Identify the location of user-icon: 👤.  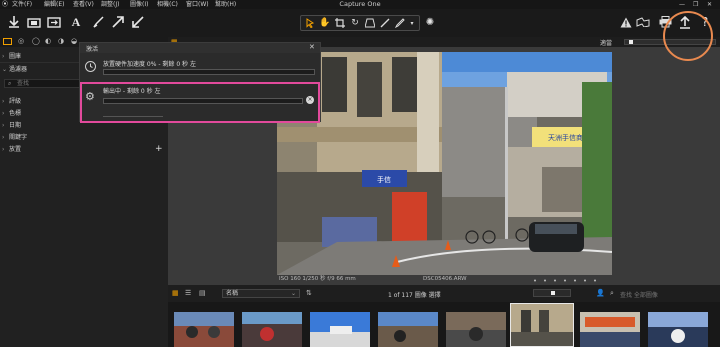
(600, 293).